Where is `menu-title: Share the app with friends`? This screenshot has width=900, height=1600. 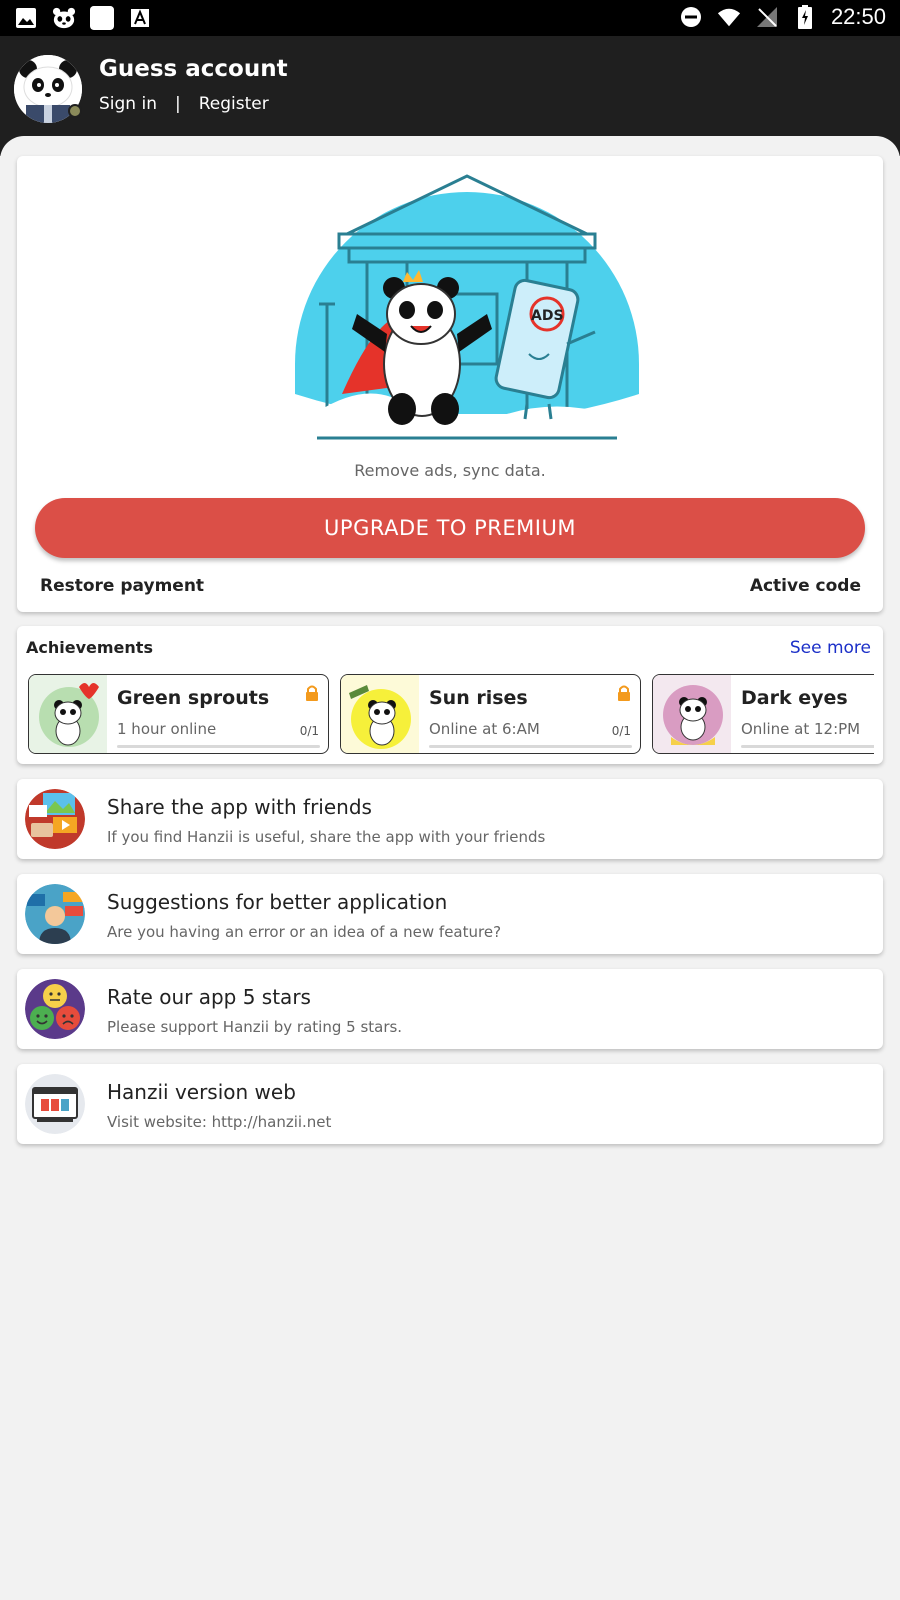
menu-title: Share the app with friends is located at coordinates (239, 807).